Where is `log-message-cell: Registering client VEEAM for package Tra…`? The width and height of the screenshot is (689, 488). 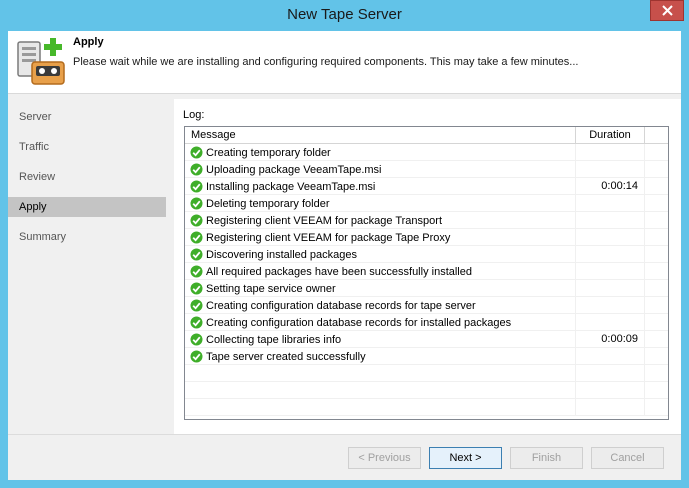 log-message-cell: Registering client VEEAM for package Tra… is located at coordinates (380, 220).